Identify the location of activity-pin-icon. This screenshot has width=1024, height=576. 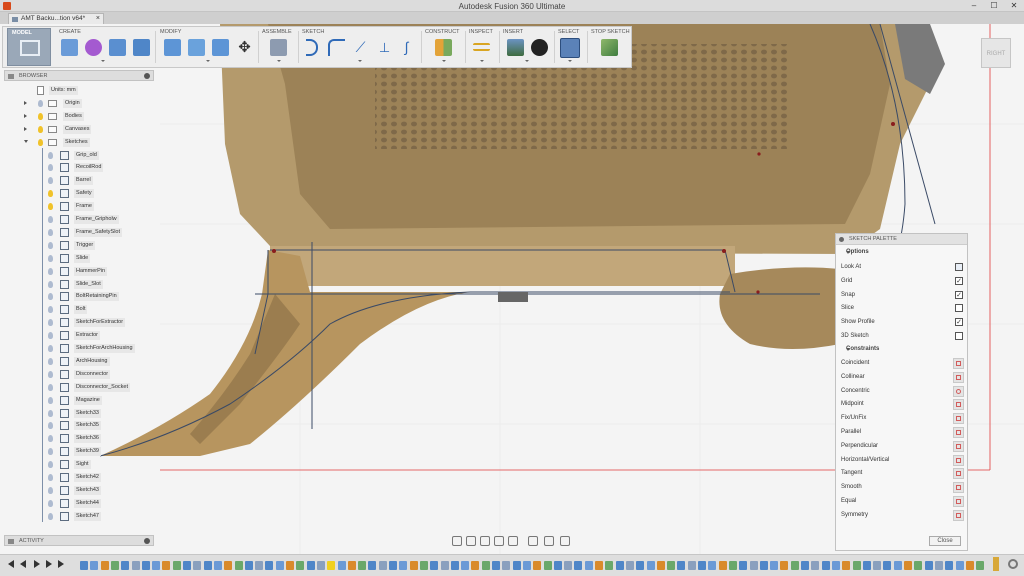
(147, 541).